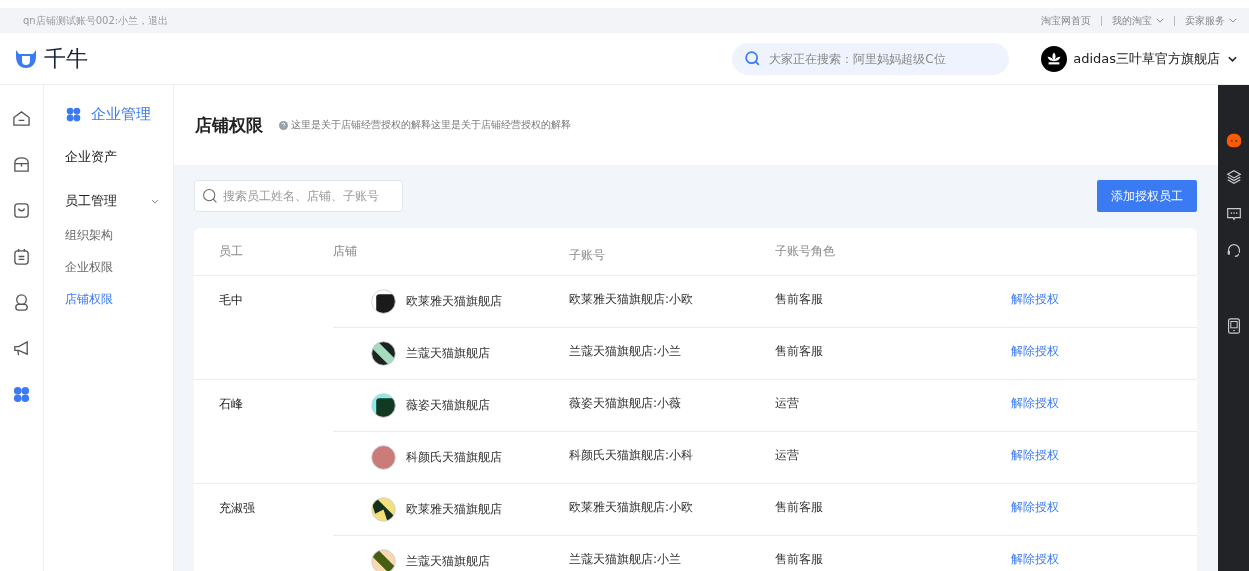 The height and width of the screenshot is (571, 1249). I want to click on sidebar-title: 企业管理, so click(121, 114).